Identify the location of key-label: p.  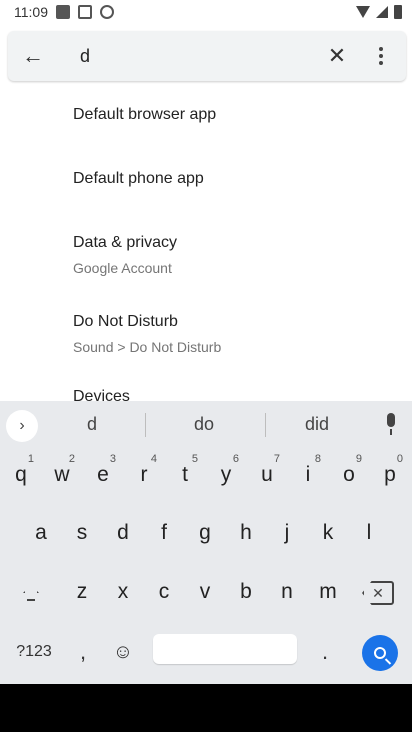
(390, 474).